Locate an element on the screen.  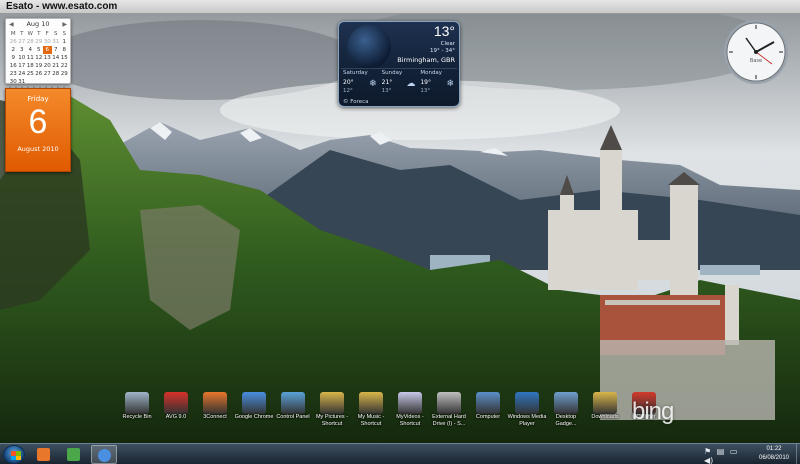
desktop-icon-avg: AVG 9.0 is located at coordinates (176, 406).